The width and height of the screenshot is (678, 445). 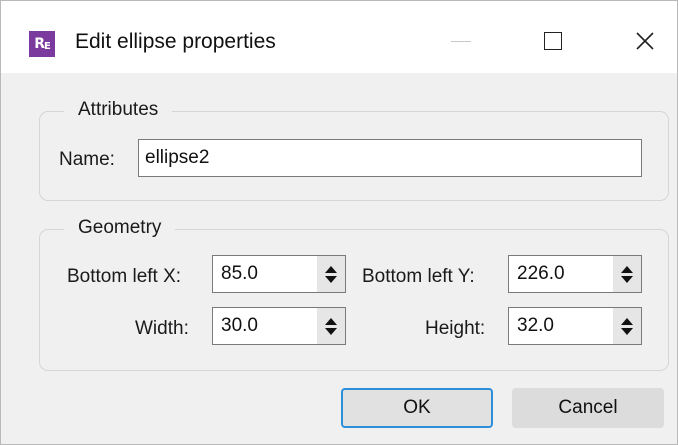 I want to click on minimize-icon, so click(x=461, y=41).